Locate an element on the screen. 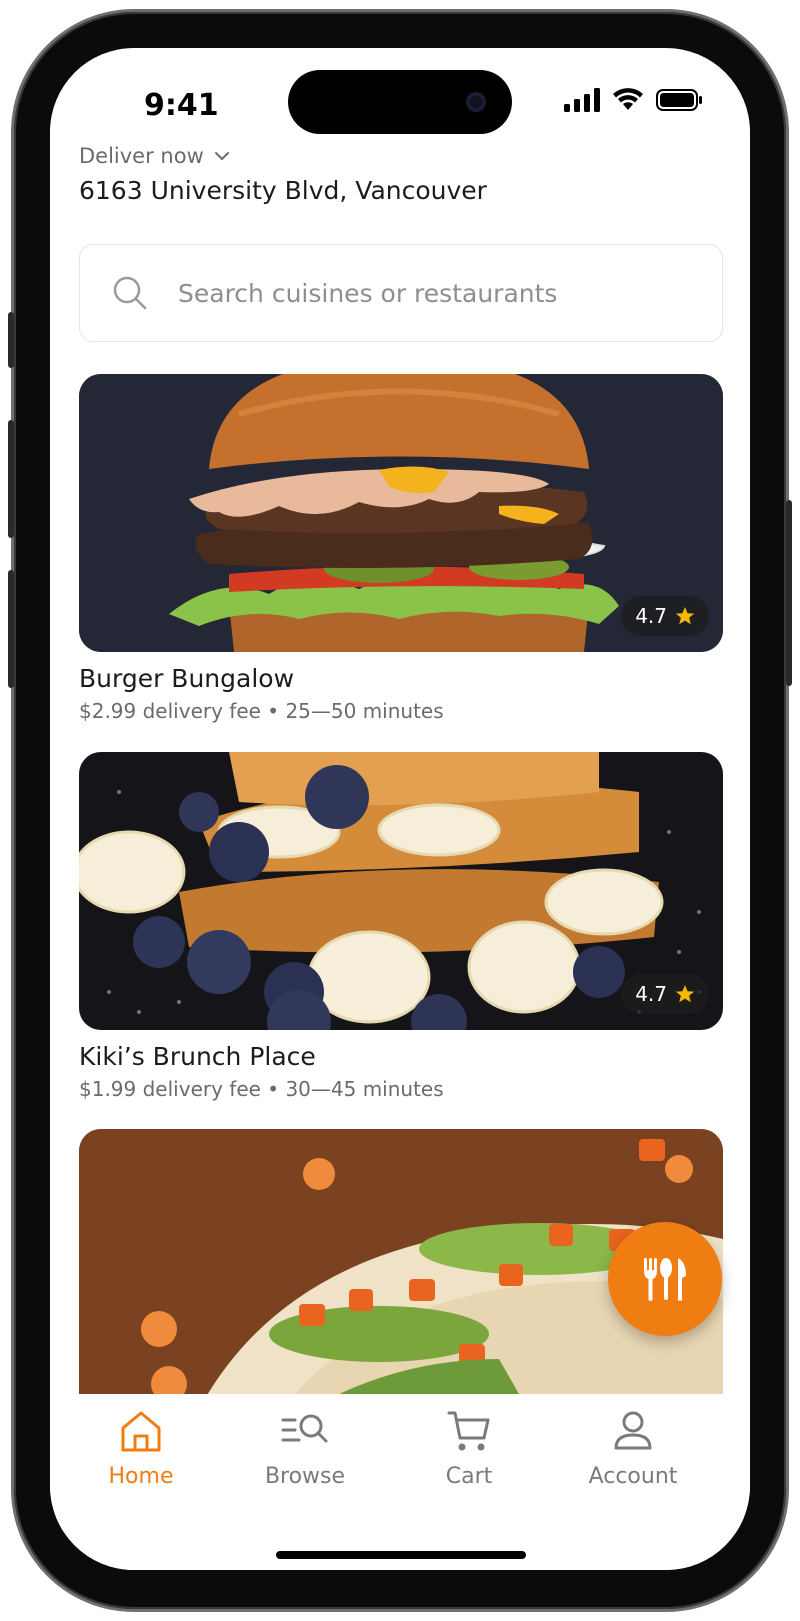 Image resolution: width=800 pixels, height=1621 pixels. search-icon is located at coordinates (130, 293).